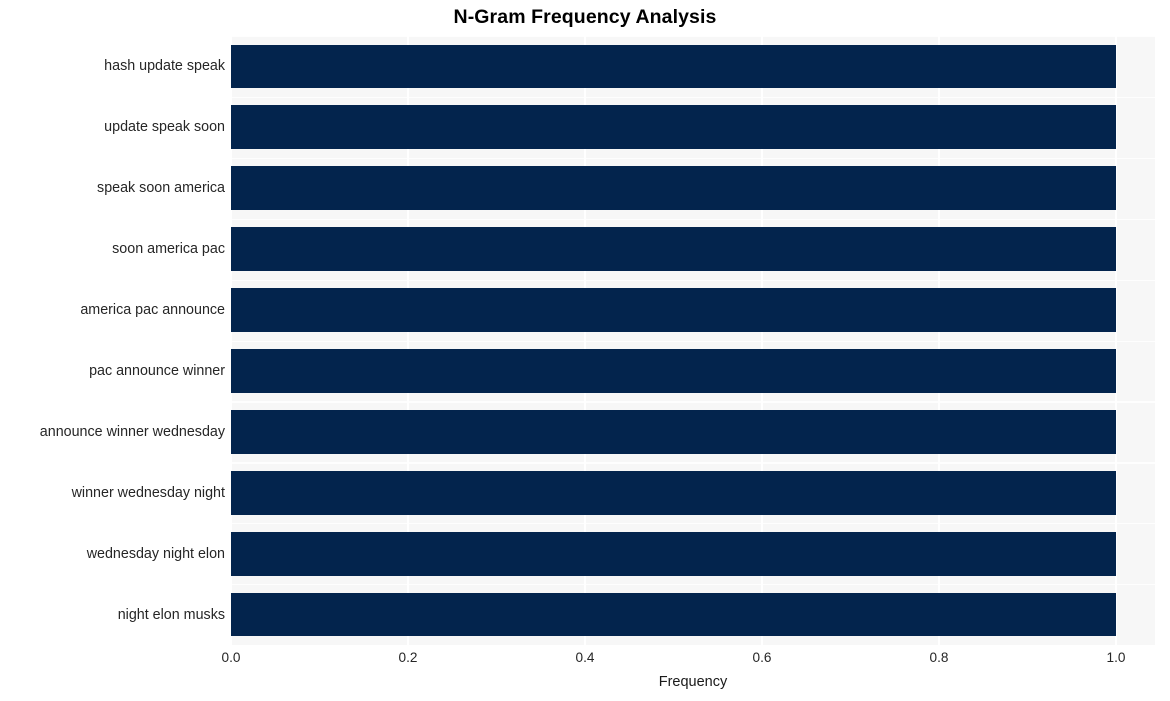 The width and height of the screenshot is (1170, 701). What do you see at coordinates (171, 614) in the screenshot?
I see `y-axis-tick-label: night elon musks` at bounding box center [171, 614].